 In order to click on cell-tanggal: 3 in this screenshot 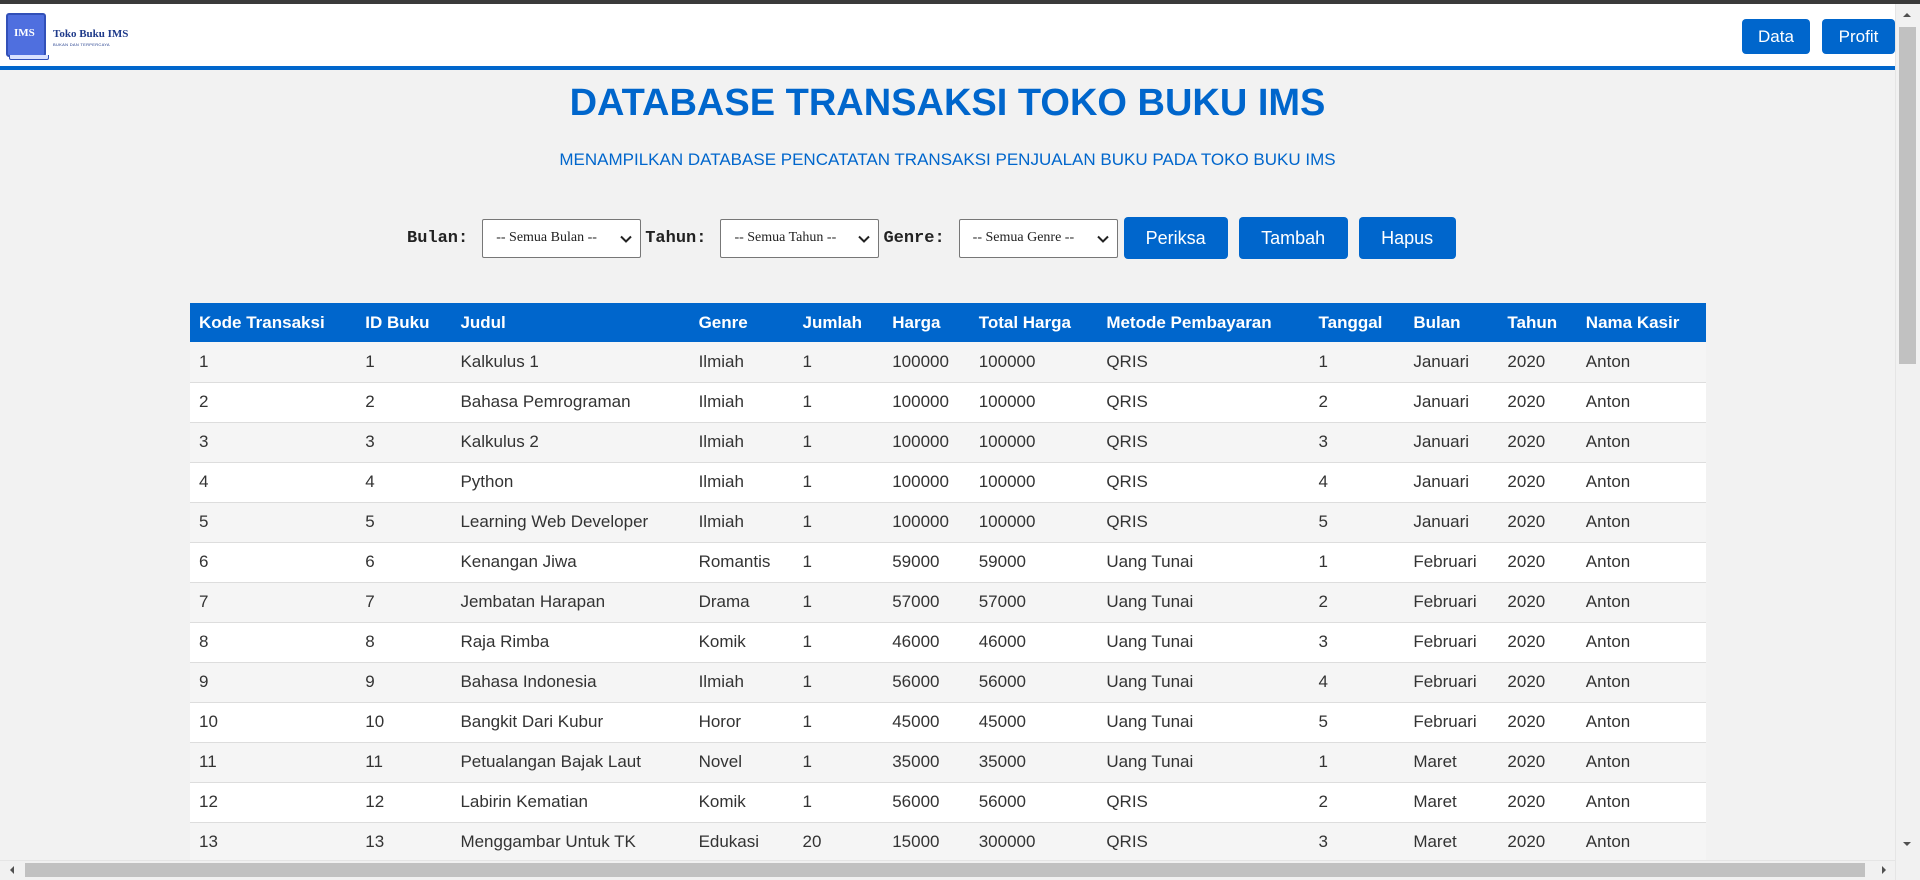, I will do `click(1357, 442)`.